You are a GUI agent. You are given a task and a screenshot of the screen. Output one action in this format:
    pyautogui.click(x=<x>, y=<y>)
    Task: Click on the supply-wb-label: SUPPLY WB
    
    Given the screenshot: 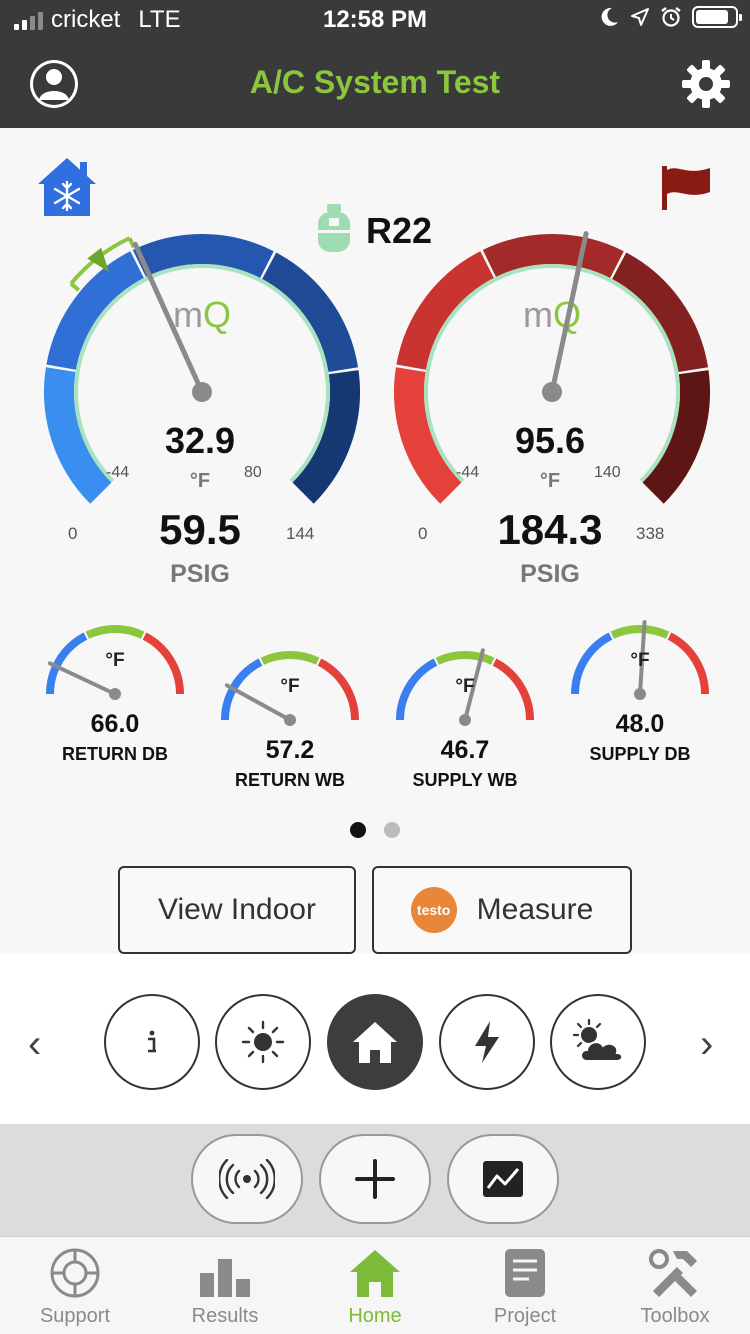 What is the action you would take?
    pyautogui.click(x=465, y=780)
    